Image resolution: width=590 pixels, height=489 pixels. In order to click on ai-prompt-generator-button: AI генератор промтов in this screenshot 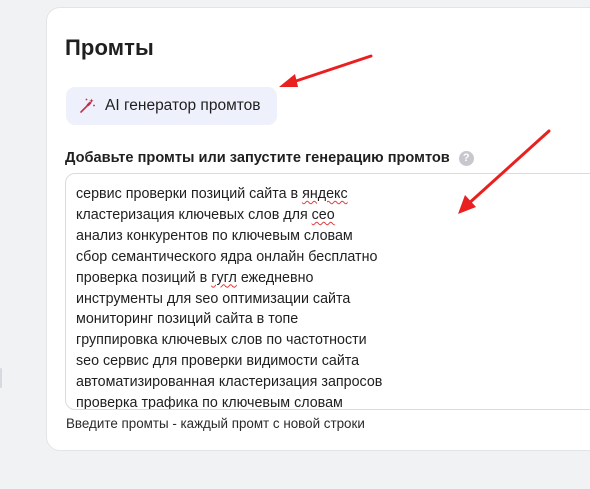, I will do `click(171, 106)`.